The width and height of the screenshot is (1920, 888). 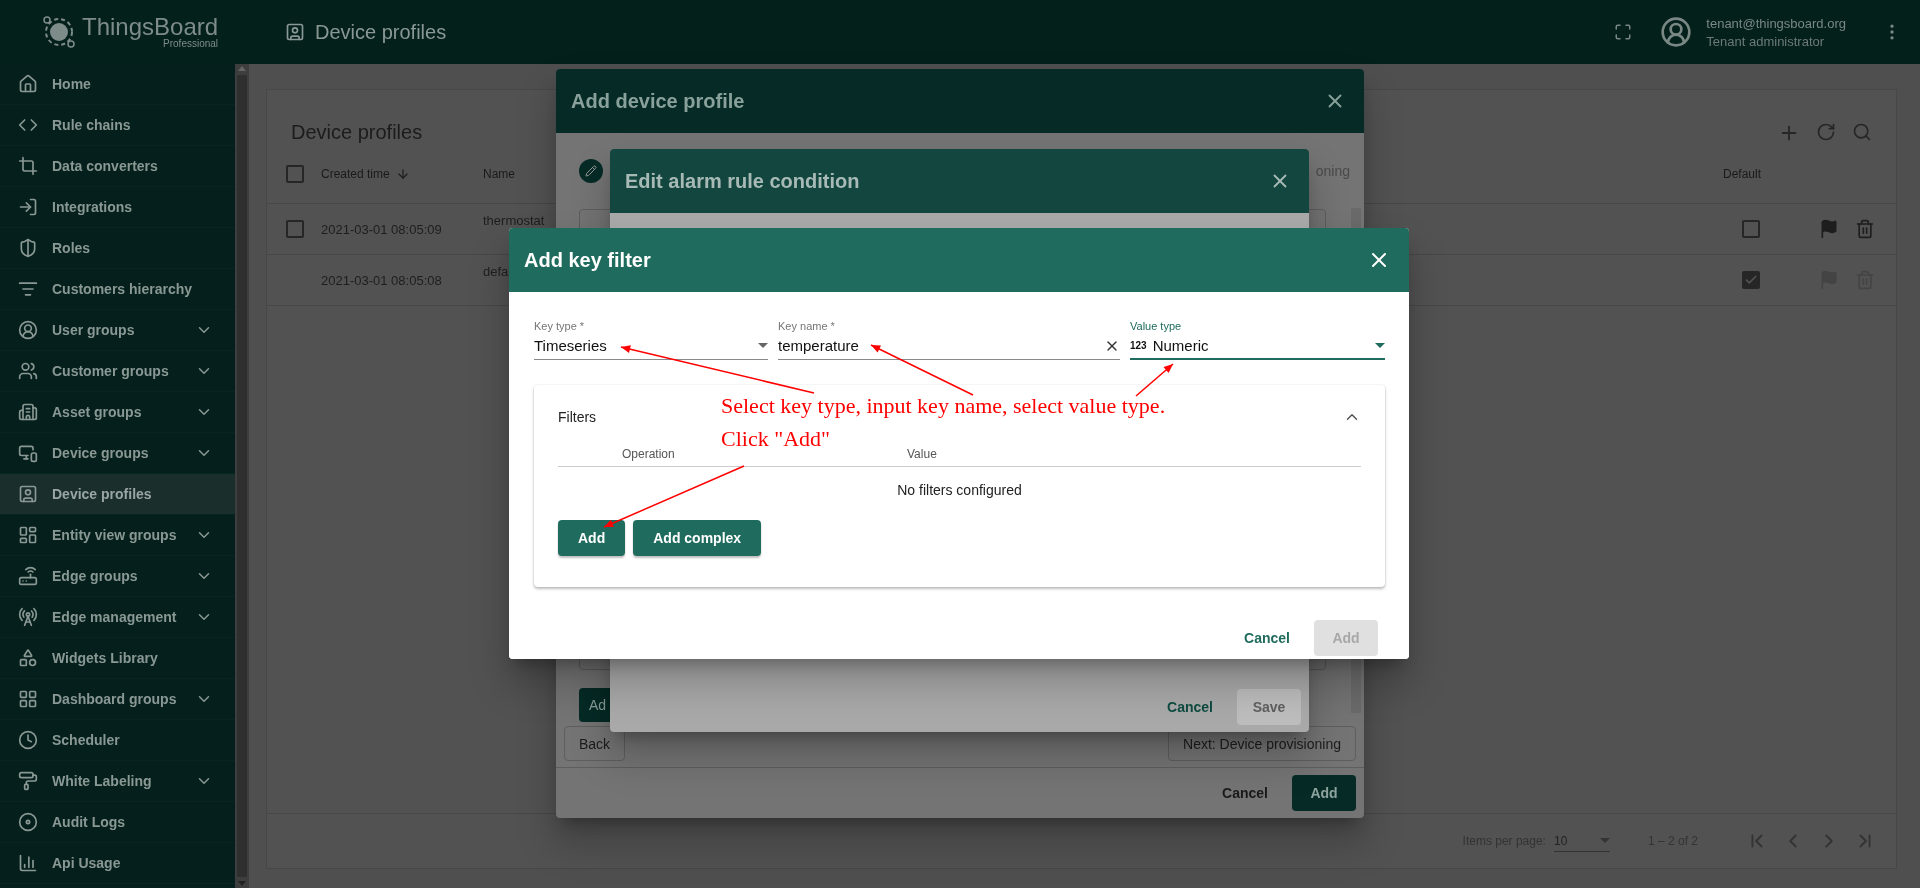 I want to click on users-icon, so click(x=28, y=371).